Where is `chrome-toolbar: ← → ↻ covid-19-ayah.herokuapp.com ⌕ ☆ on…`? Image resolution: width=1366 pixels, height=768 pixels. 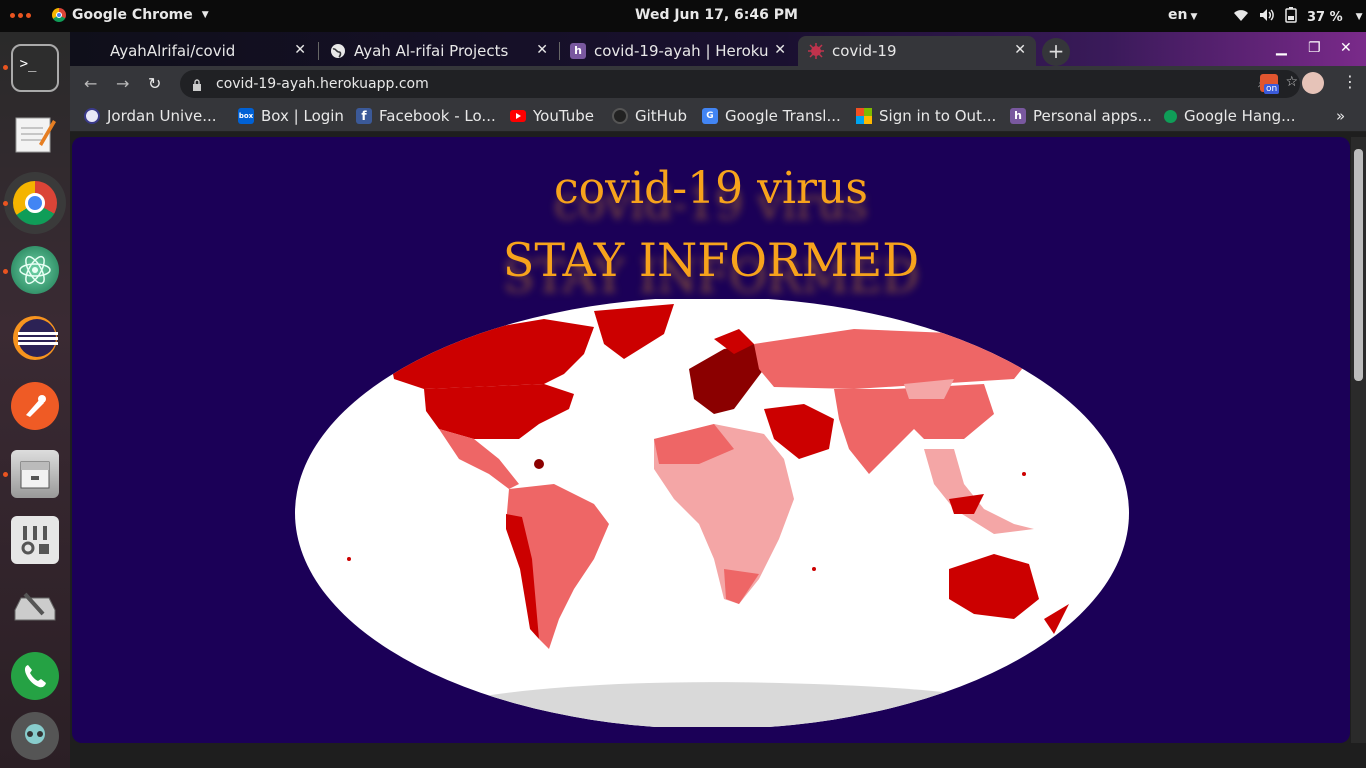
chrome-toolbar: ← → ↻ covid-19-ayah.herokuapp.com ⌕ ☆ on… is located at coordinates (718, 84).